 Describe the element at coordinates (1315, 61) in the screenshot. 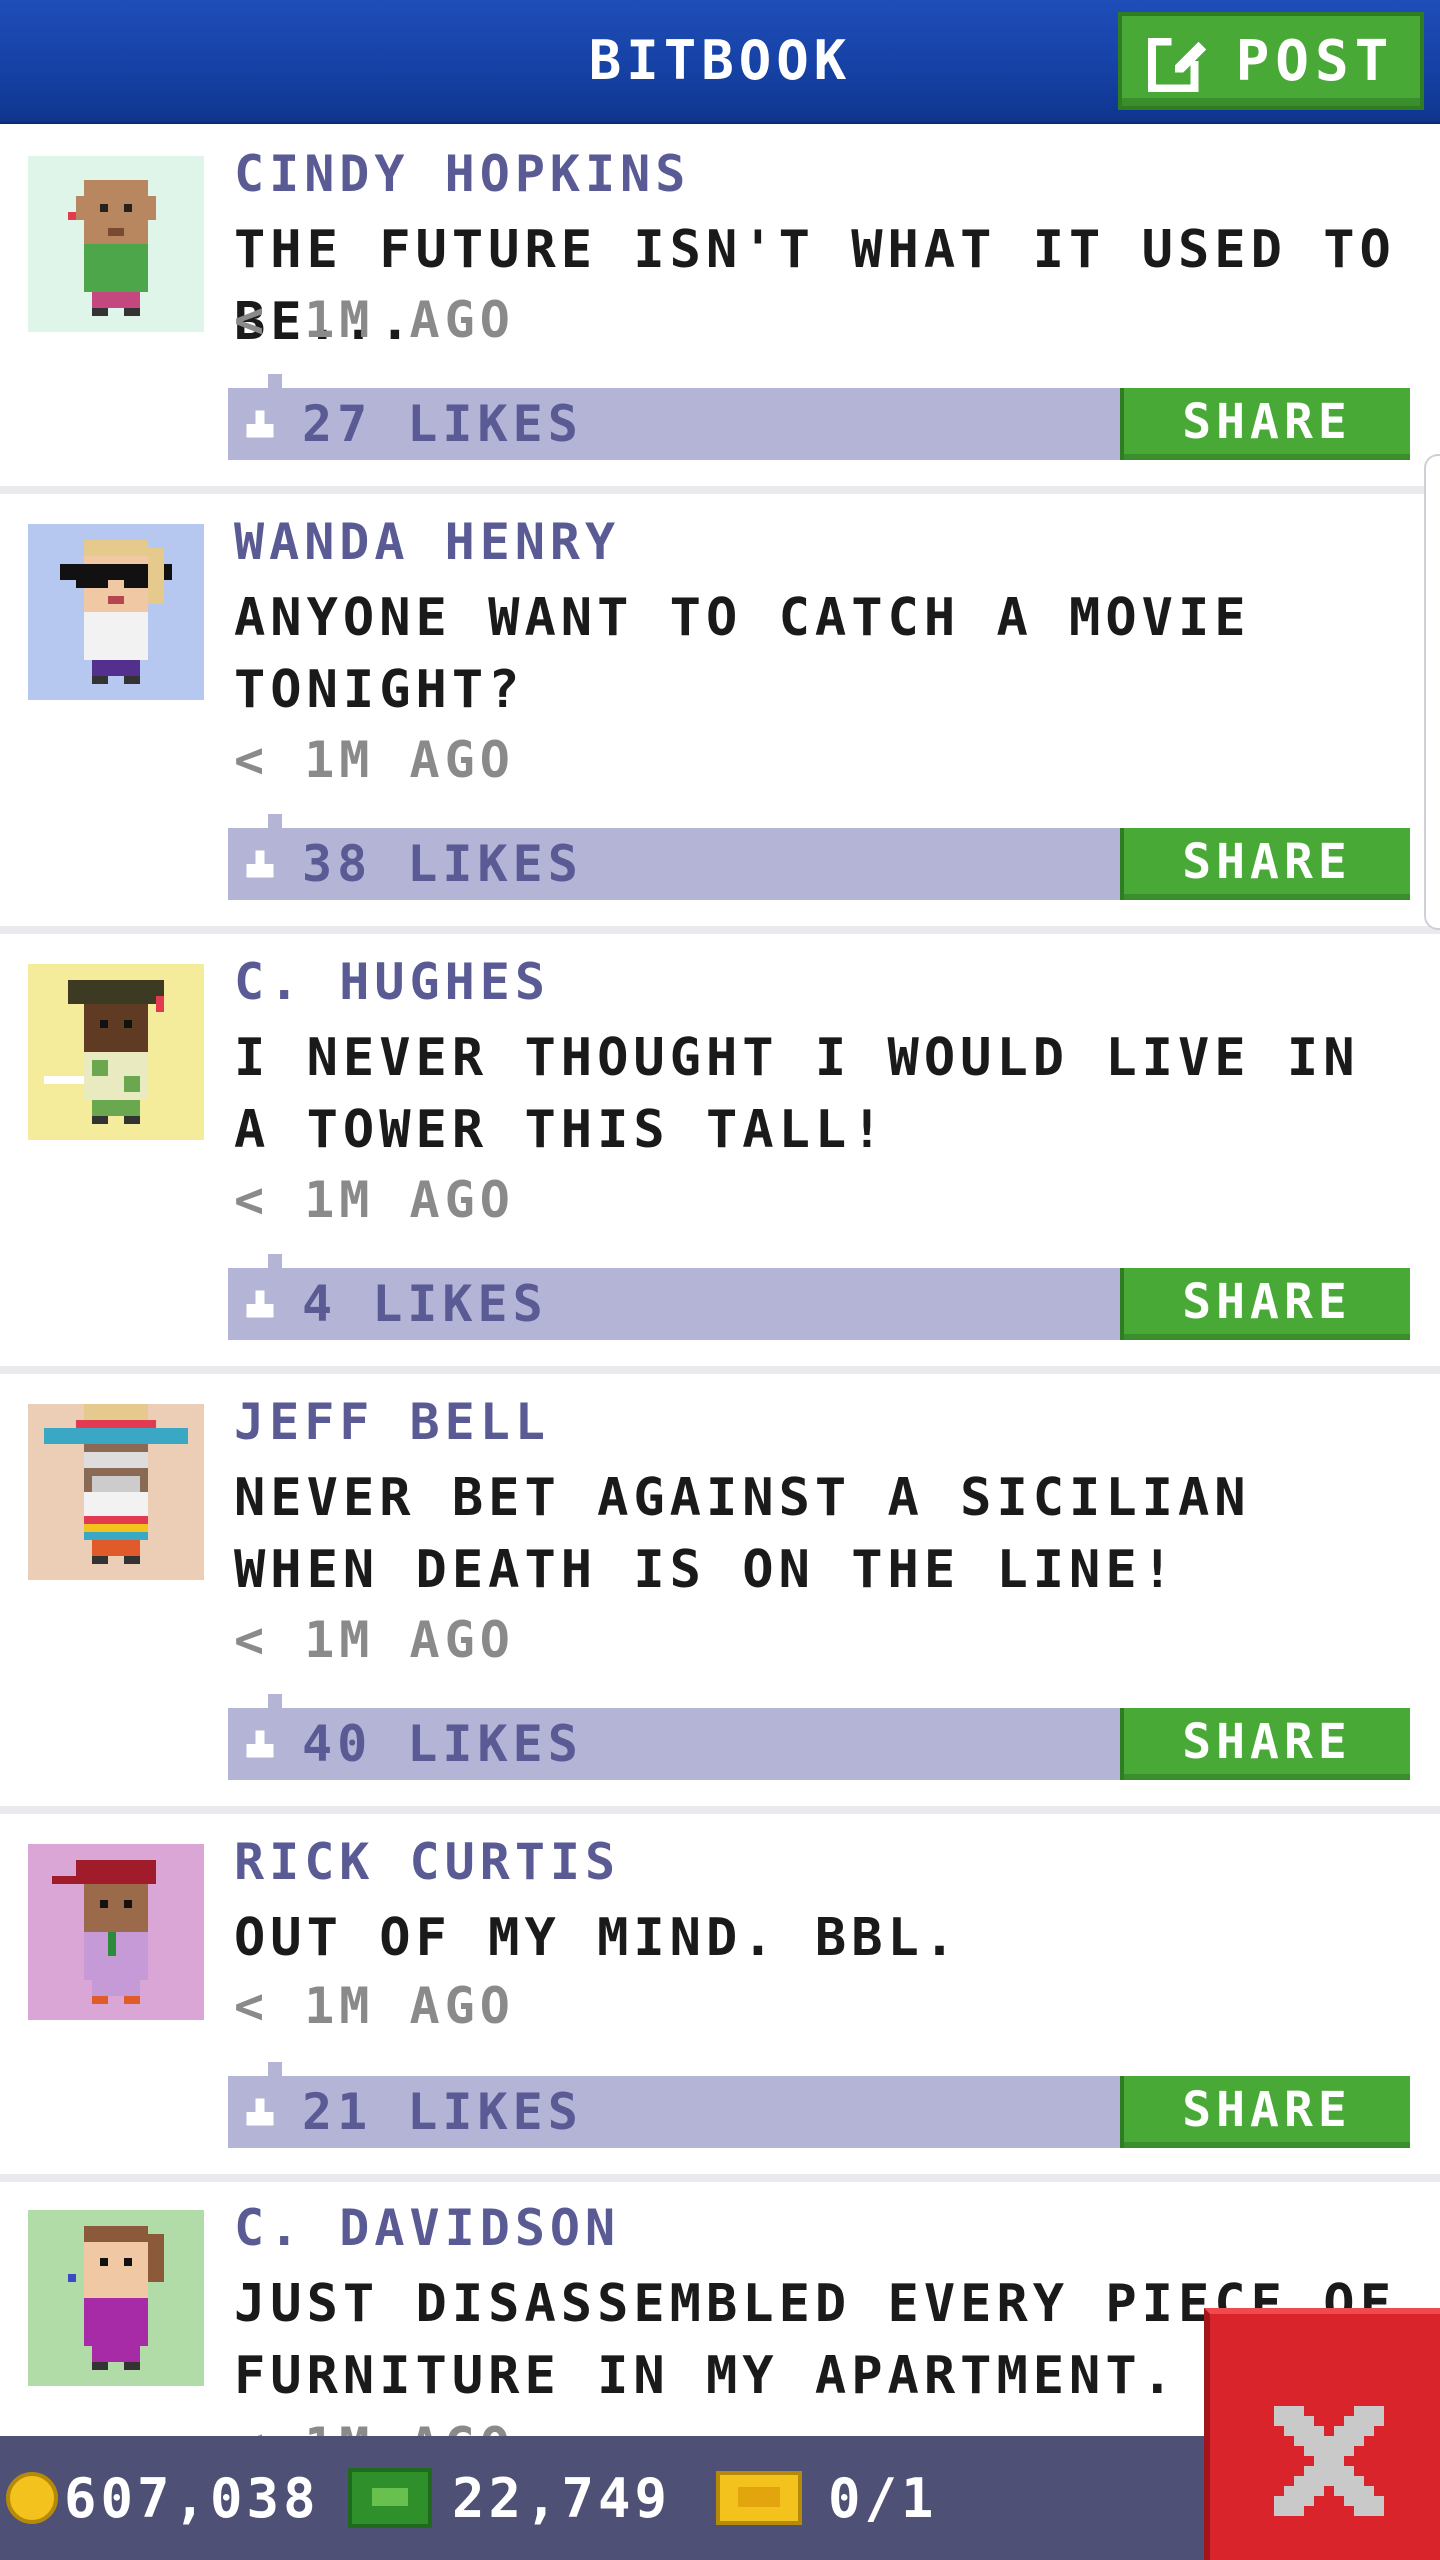

I see `post-button-label: POST` at that location.